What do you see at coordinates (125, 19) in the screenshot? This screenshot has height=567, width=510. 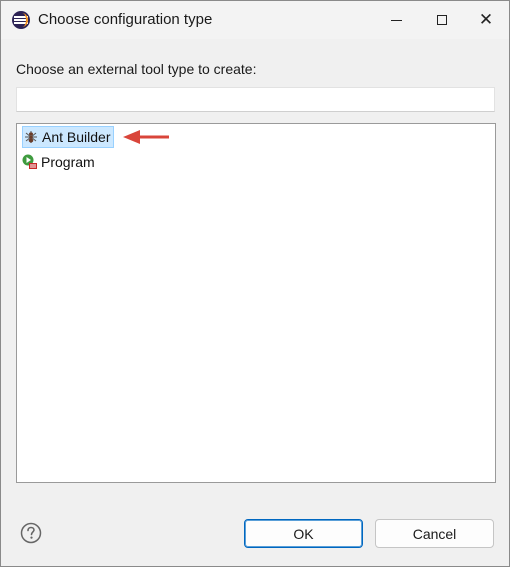 I see `window-title: Choose configuration type` at bounding box center [125, 19].